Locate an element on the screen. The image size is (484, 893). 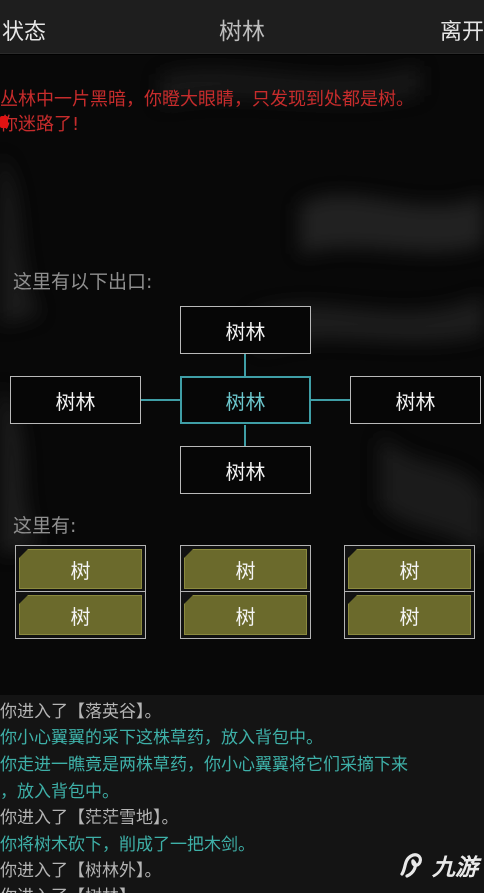
description-line-2: 你迷路了! is located at coordinates (40, 124).